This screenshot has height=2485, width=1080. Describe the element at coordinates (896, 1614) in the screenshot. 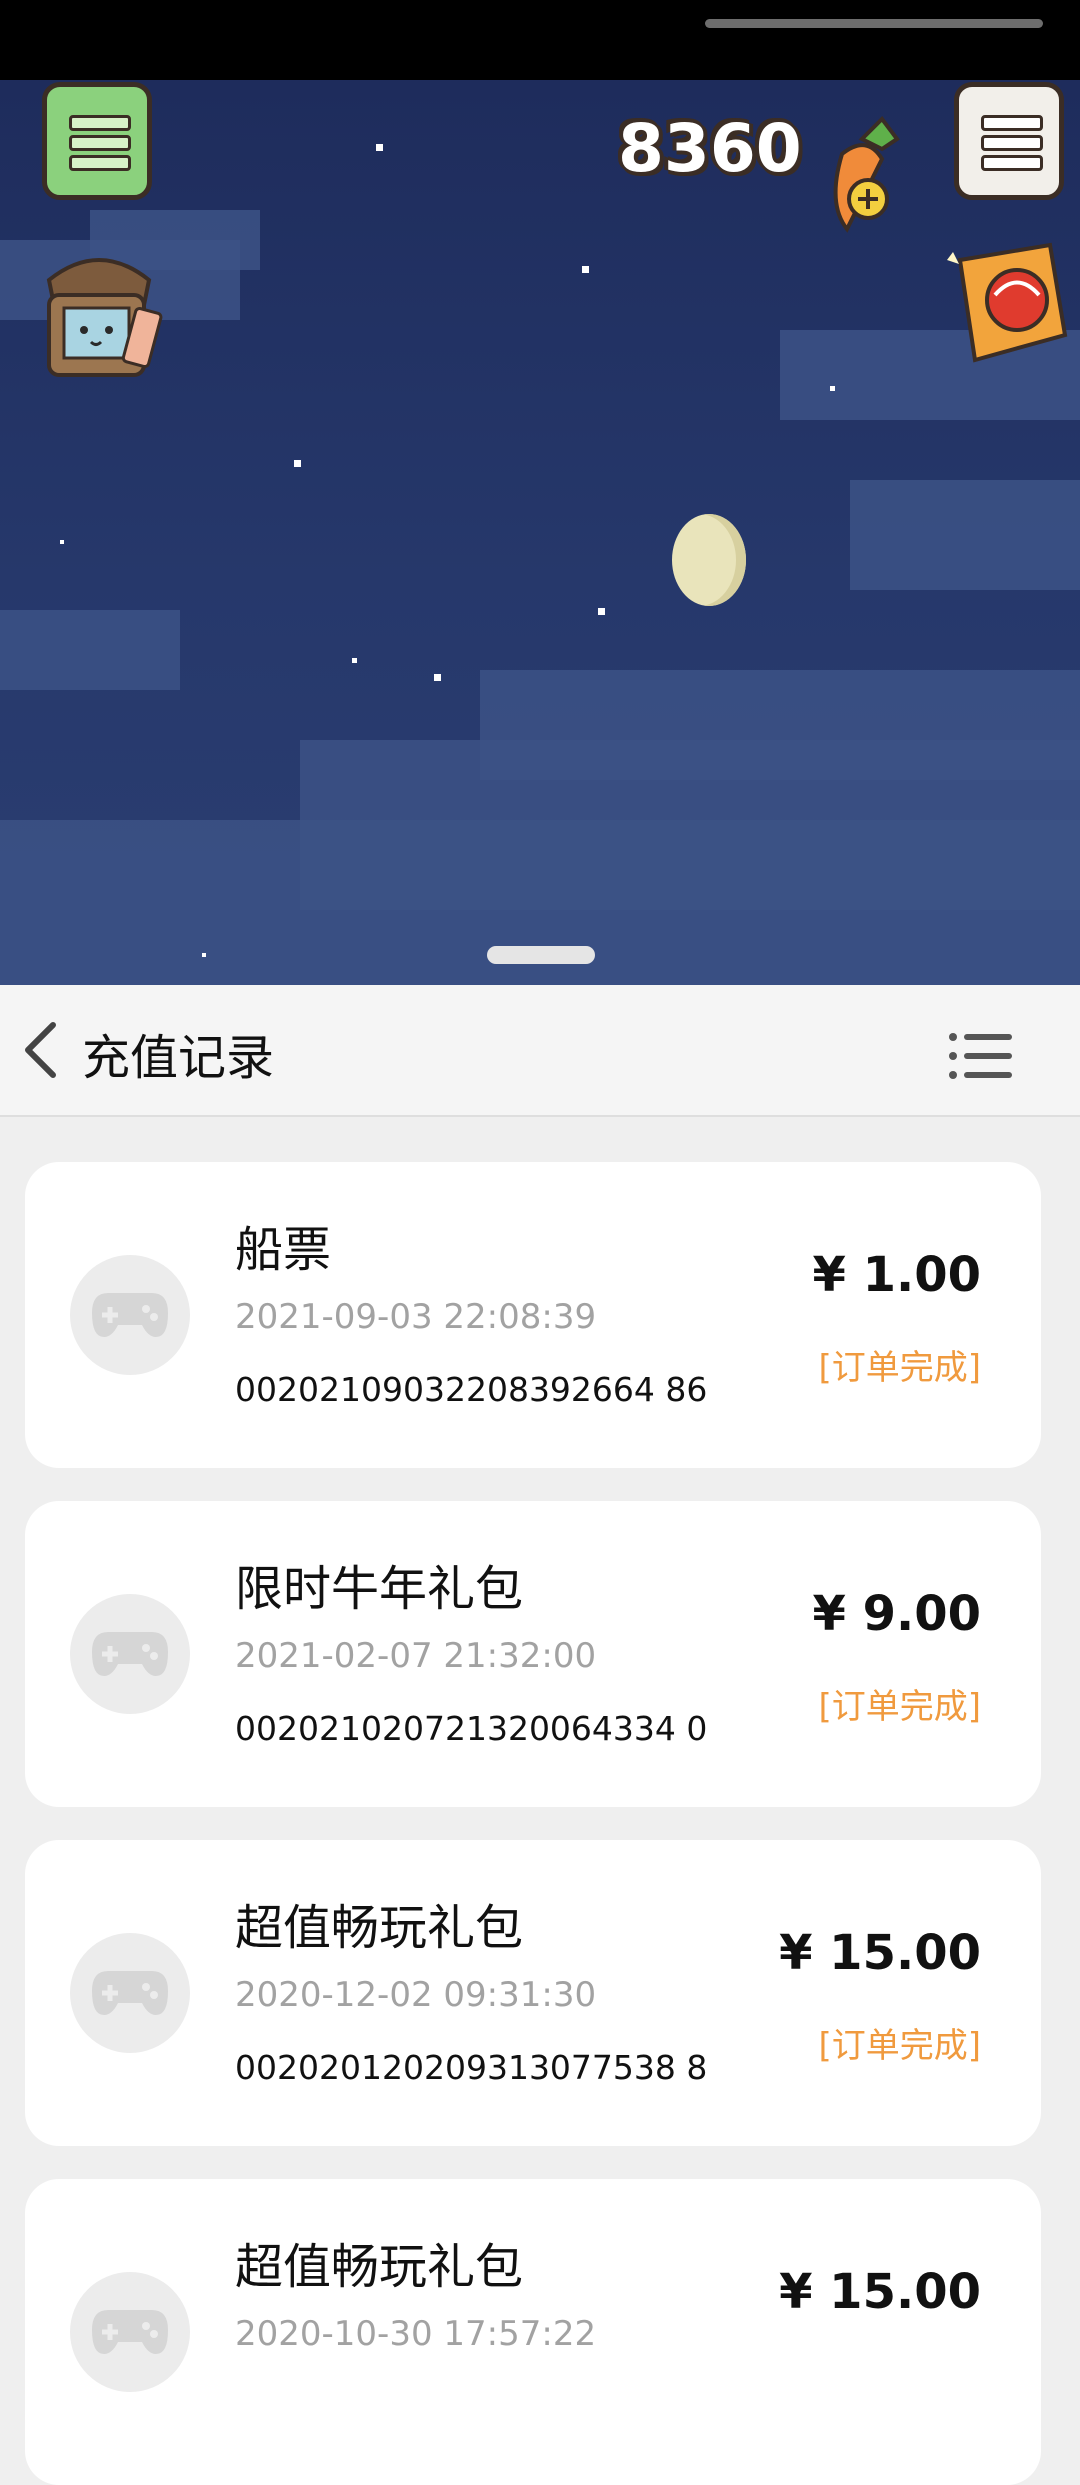

I see `record-price: ¥ 9.00` at that location.